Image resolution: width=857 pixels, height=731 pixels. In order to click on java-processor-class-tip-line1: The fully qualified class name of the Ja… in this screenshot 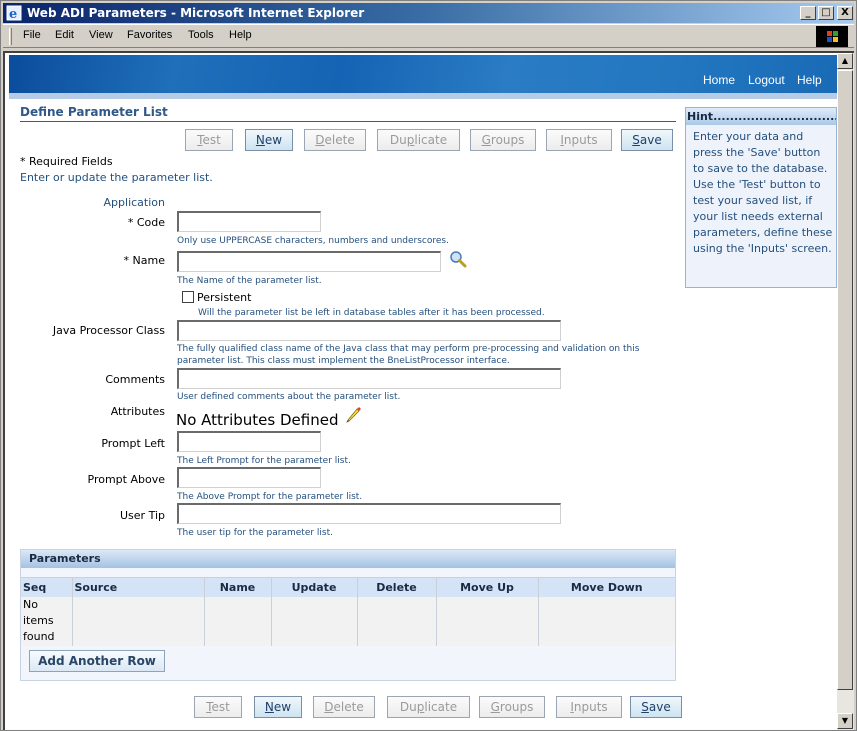, I will do `click(408, 349)`.